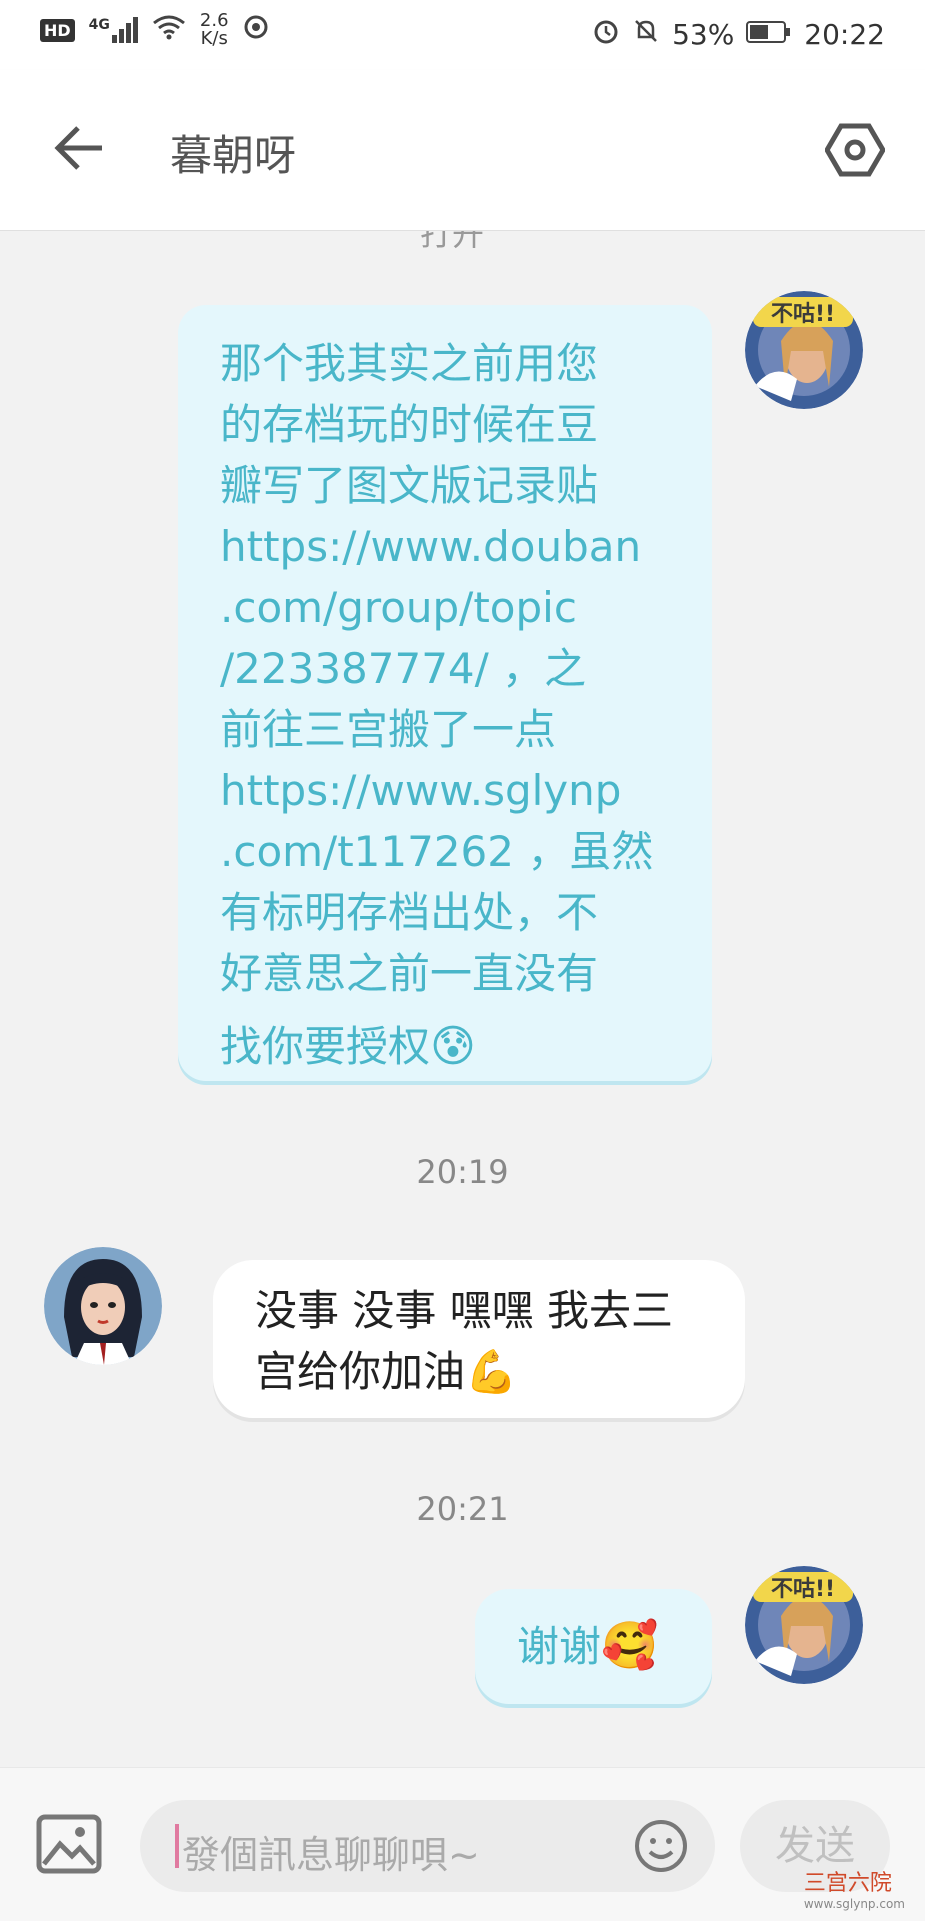  What do you see at coordinates (99, 25) in the screenshot?
I see `network-type-label: 4G` at bounding box center [99, 25].